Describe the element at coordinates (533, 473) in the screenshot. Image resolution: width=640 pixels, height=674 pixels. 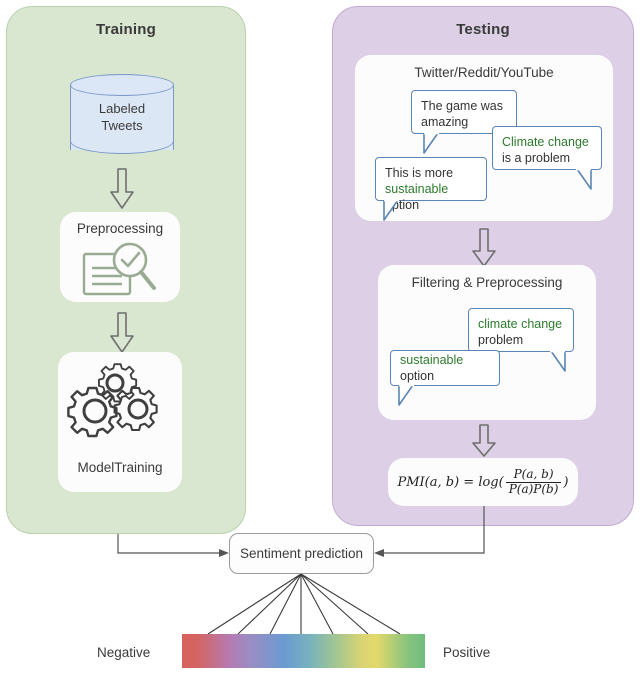
I see `pmi-numerator: P(a, b)` at that location.